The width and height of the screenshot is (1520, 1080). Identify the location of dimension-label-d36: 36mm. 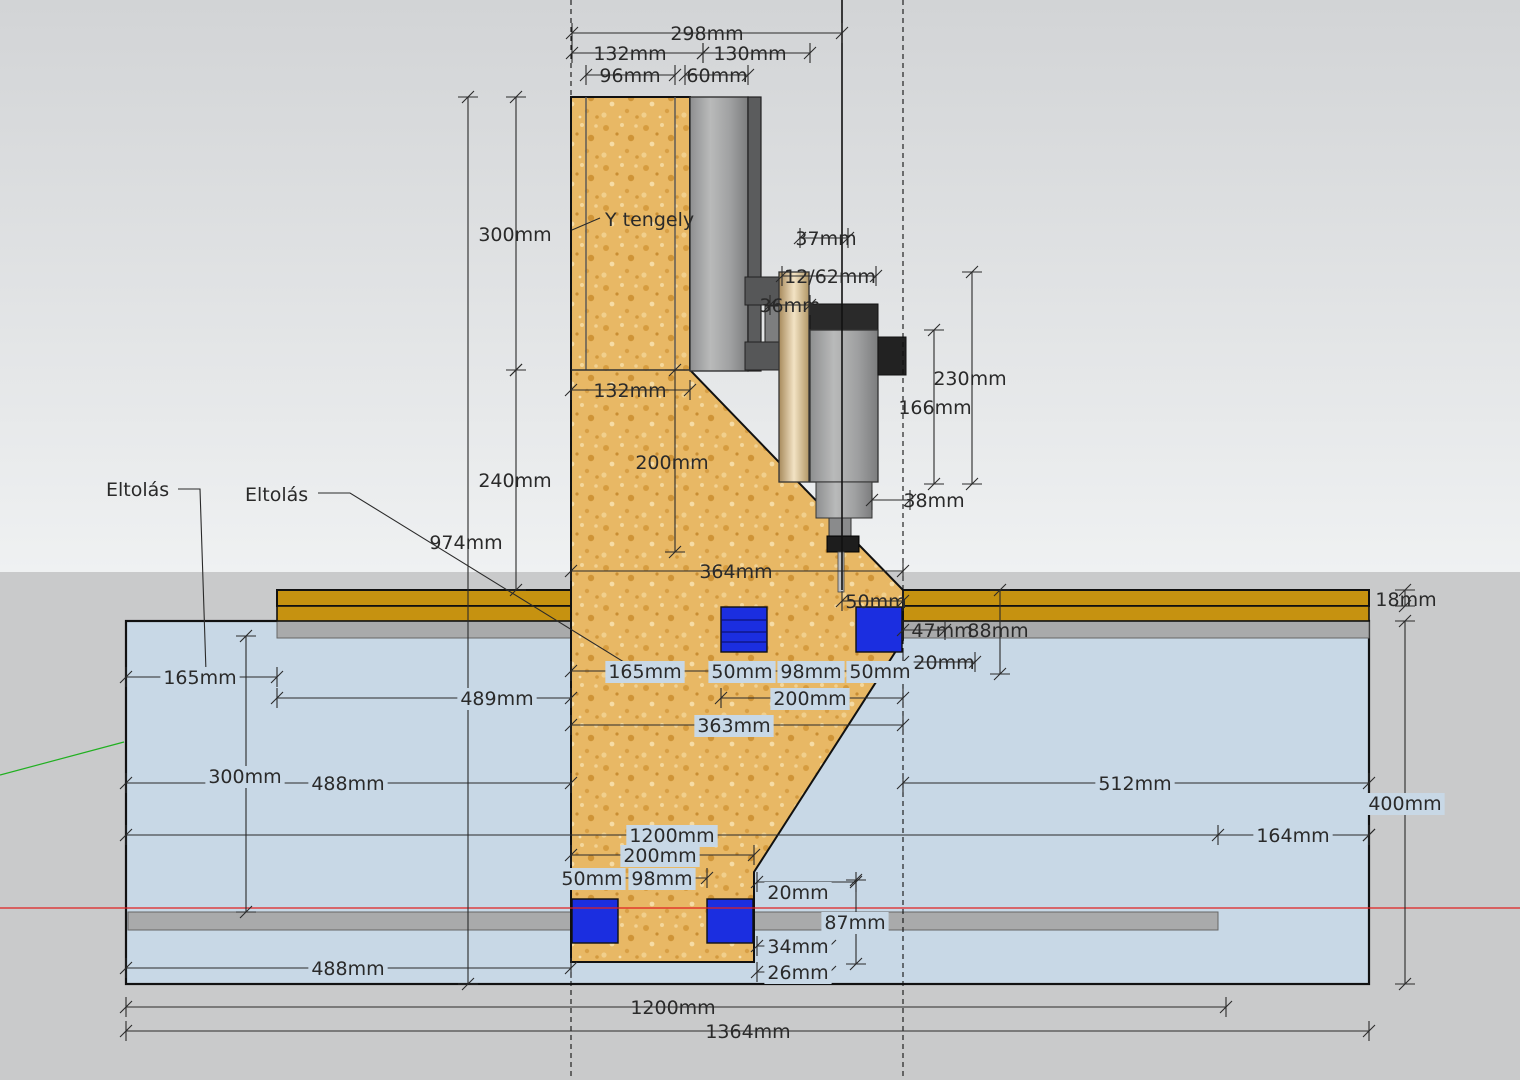
(789, 306).